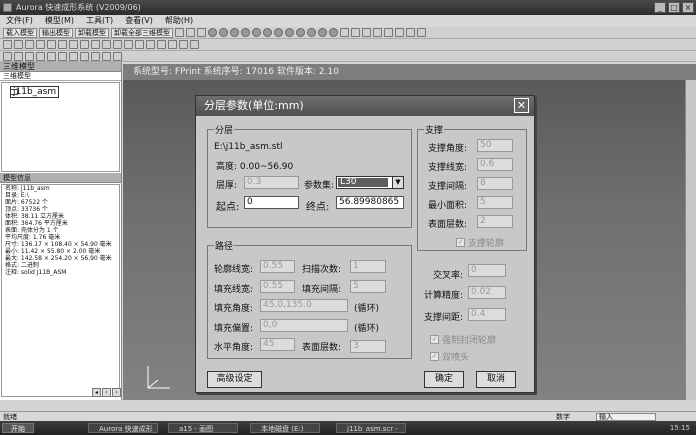 This screenshot has width=696, height=435. Describe the element at coordinates (139, 21) in the screenshot. I see `menu-view: 查看(V)` at that location.